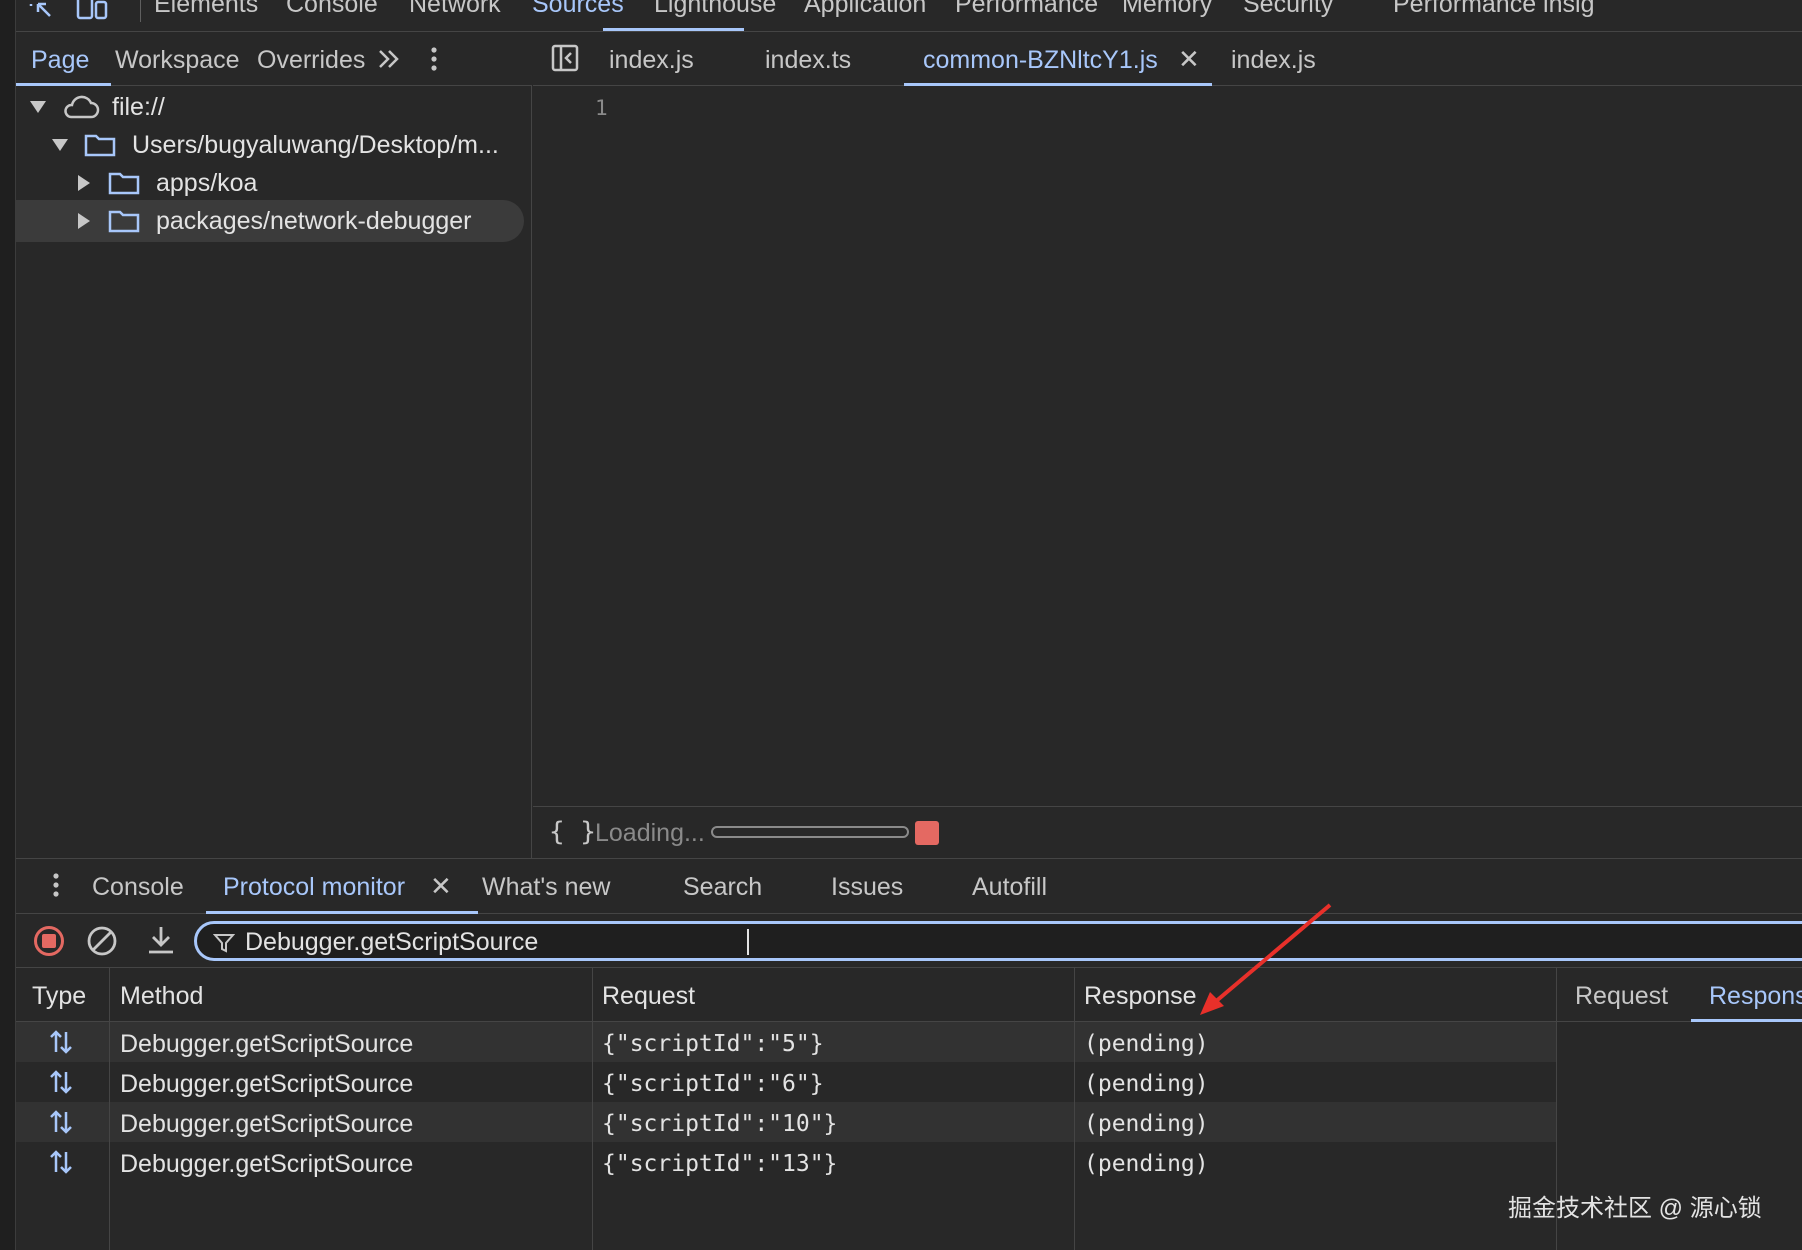  What do you see at coordinates (713, 1084) in the screenshot?
I see `cell-request: {"scriptId":"6"}` at bounding box center [713, 1084].